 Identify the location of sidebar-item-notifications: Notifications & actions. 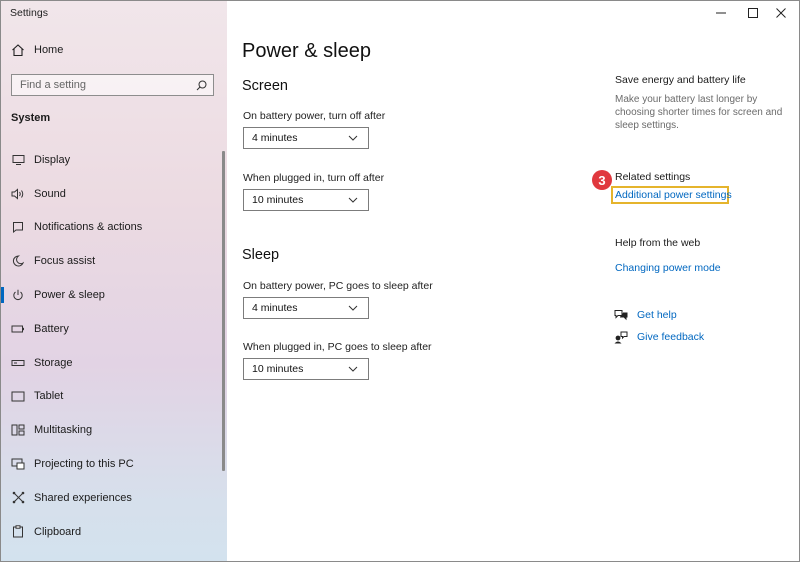
(113, 228).